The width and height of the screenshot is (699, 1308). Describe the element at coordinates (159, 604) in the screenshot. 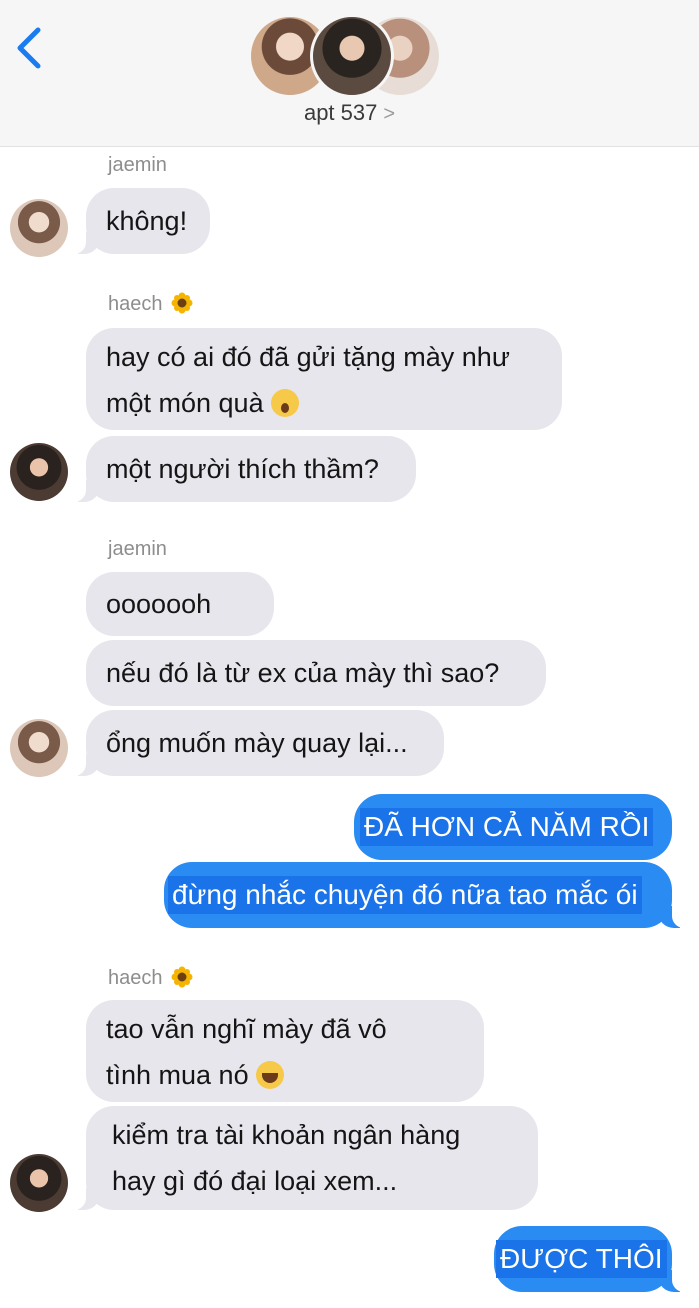

I see `message-text: ooooooh` at that location.